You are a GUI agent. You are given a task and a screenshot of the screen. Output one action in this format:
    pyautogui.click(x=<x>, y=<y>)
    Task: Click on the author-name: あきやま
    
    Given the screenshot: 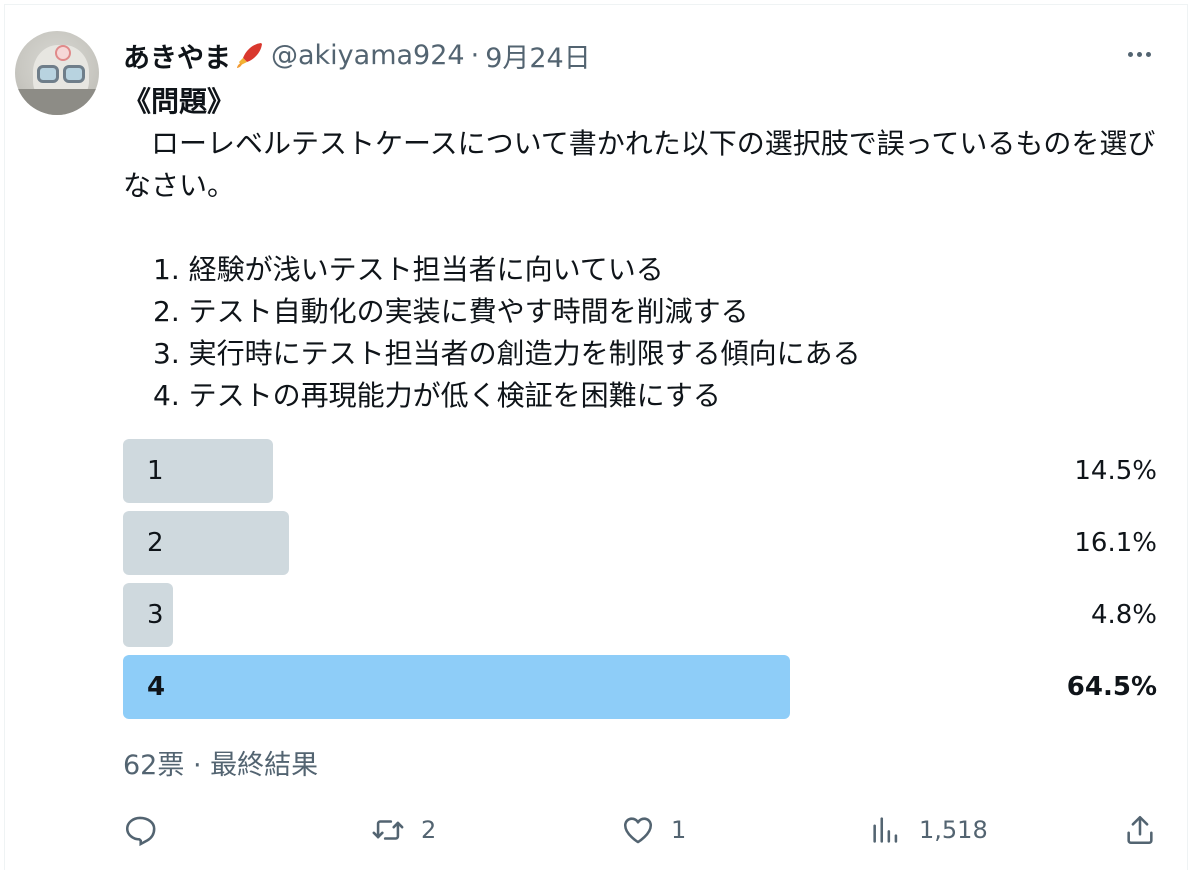 What is the action you would take?
    pyautogui.click(x=177, y=55)
    